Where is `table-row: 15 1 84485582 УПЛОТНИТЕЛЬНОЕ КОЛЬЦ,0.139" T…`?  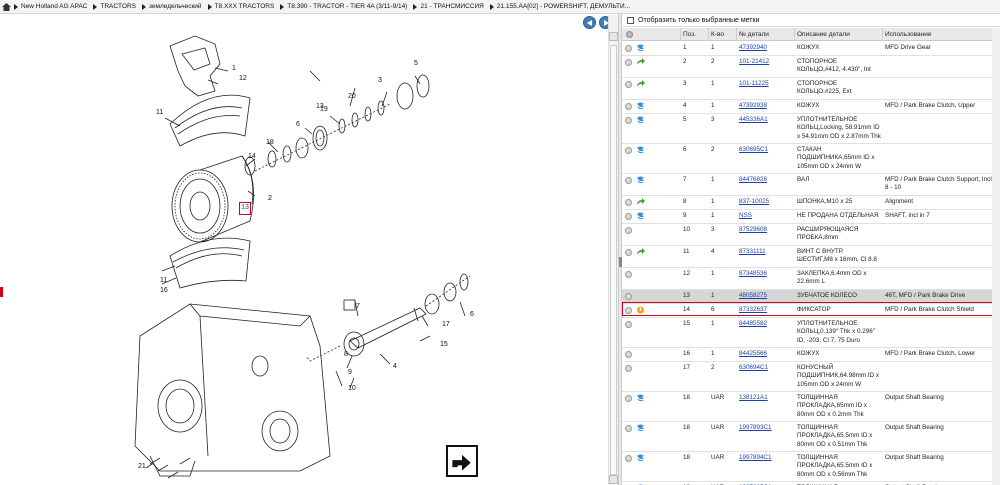
table-row: 15 1 84485582 УПЛОТНИТЕЛЬНОЕ КОЛЬЦ,0.139" T… is located at coordinates (811, 333).